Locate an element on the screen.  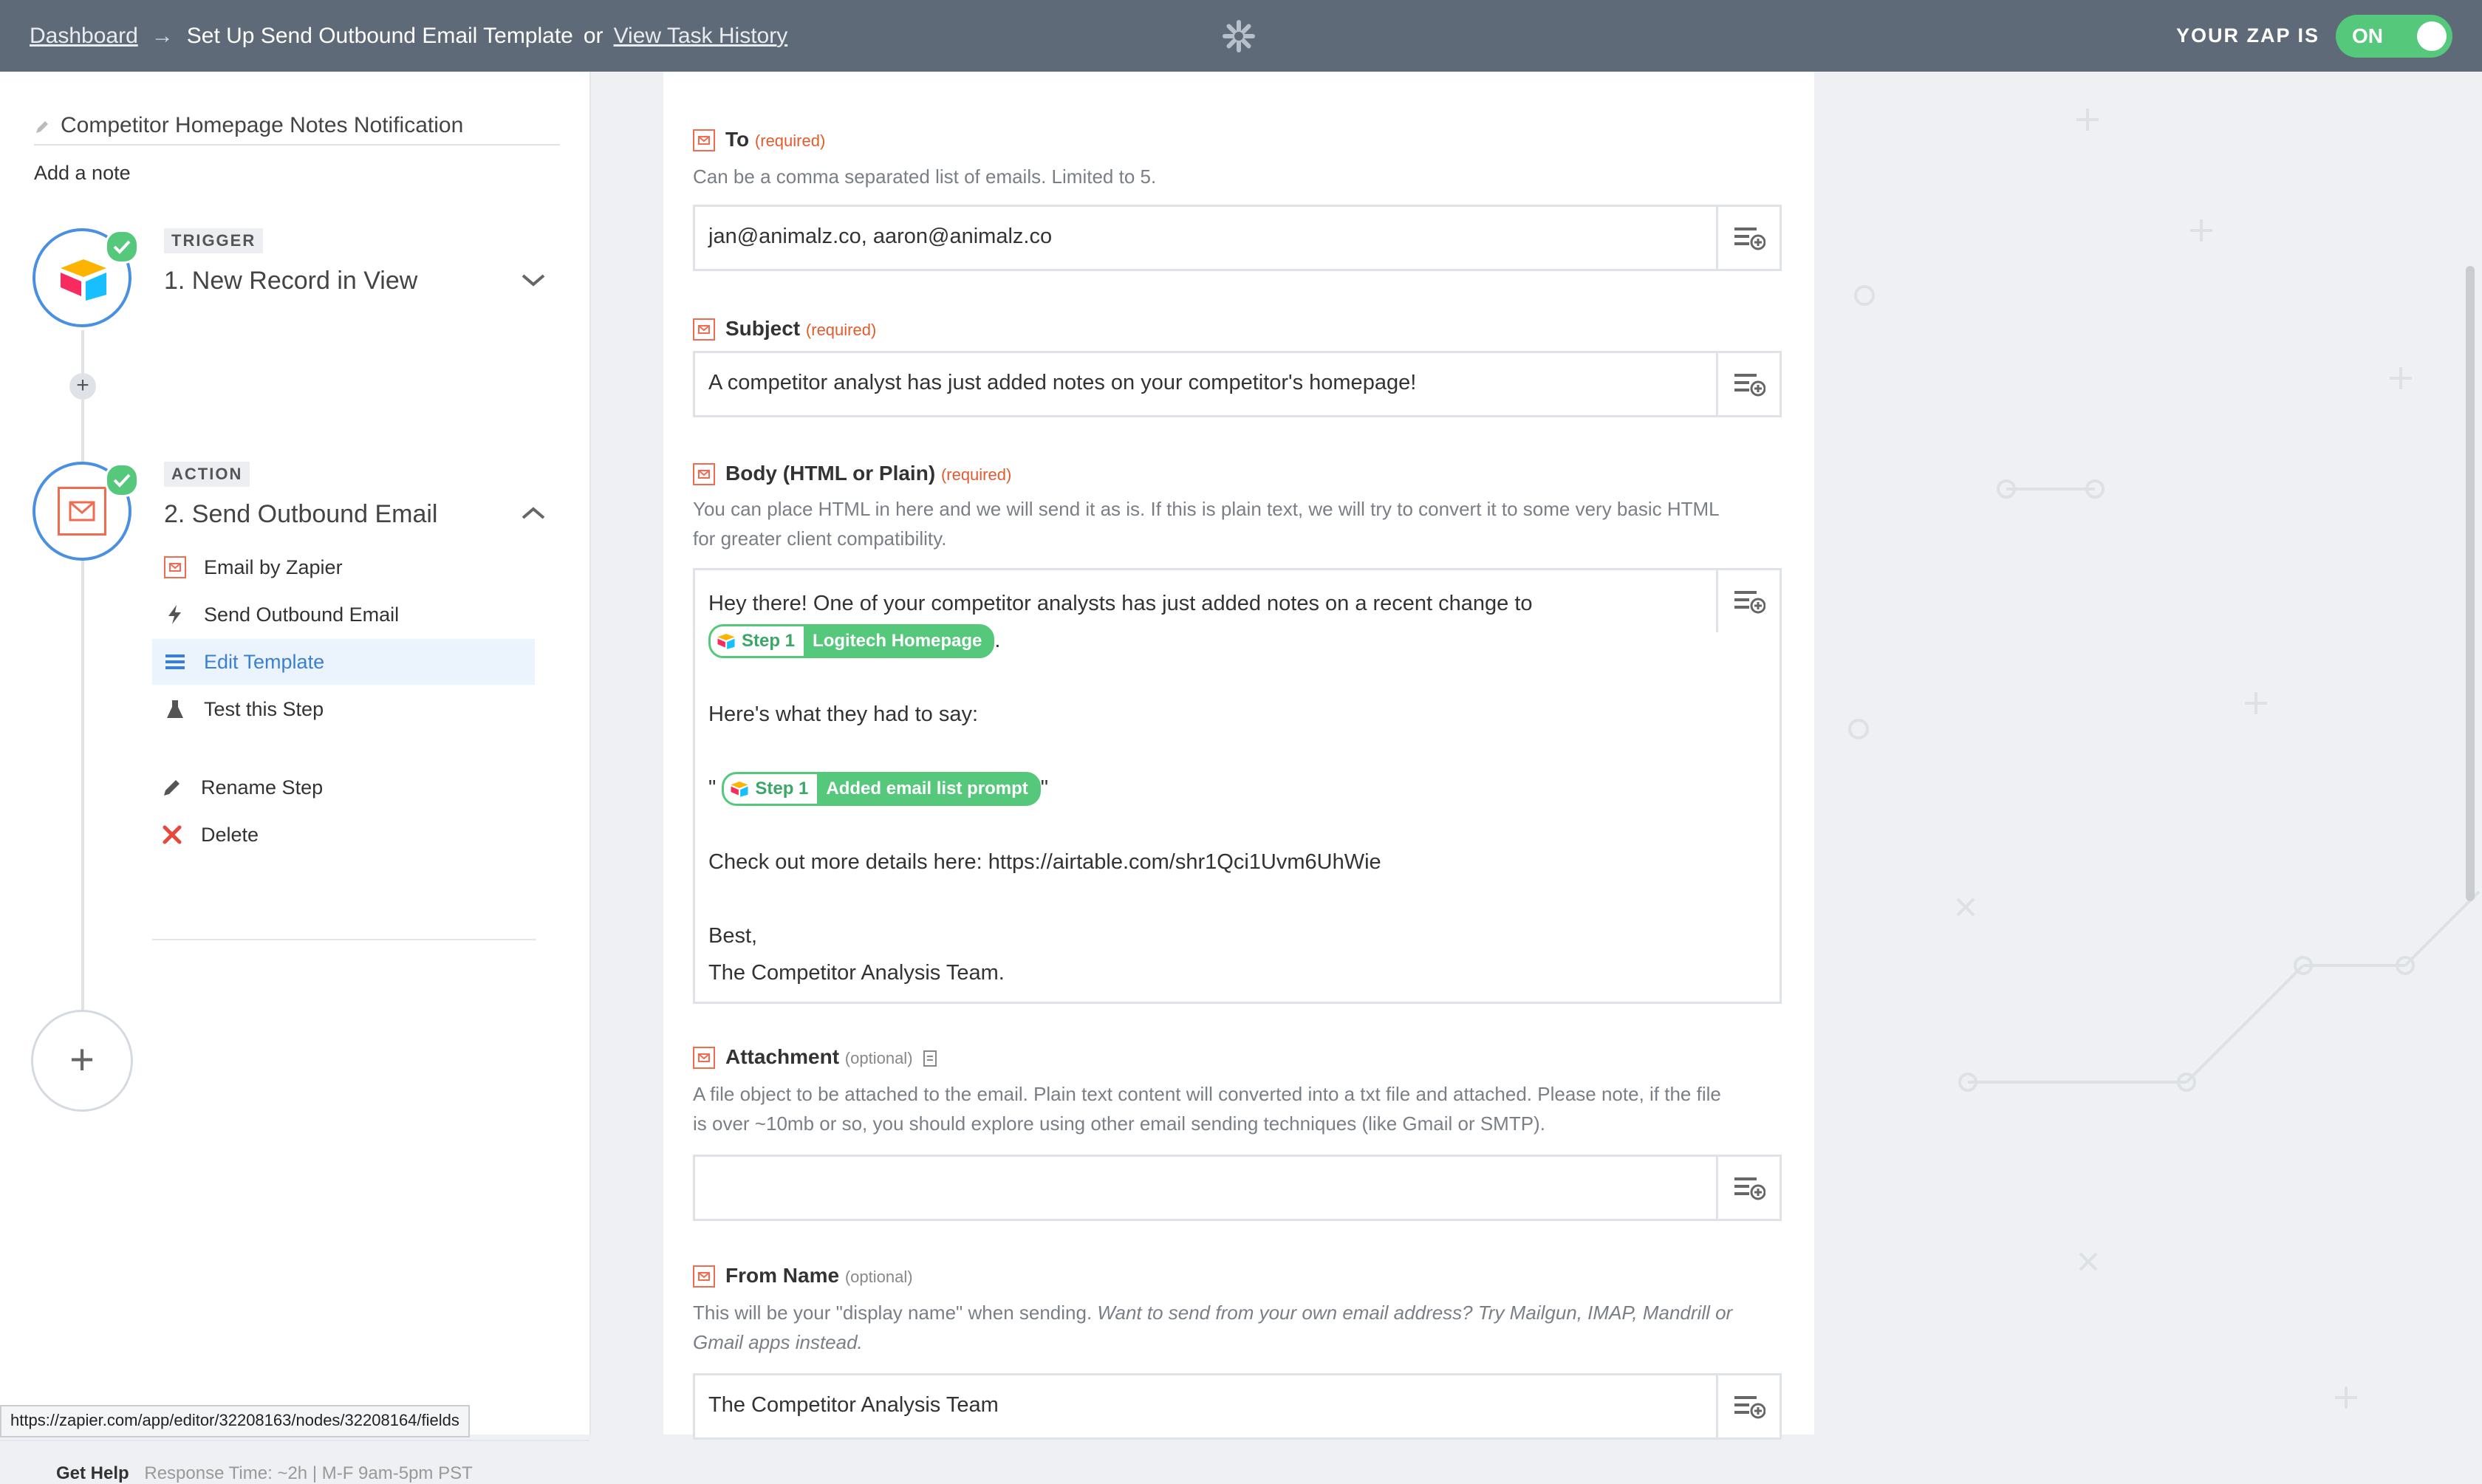
zap-status-label: YOUR ZAP IS is located at coordinates (2247, 36).